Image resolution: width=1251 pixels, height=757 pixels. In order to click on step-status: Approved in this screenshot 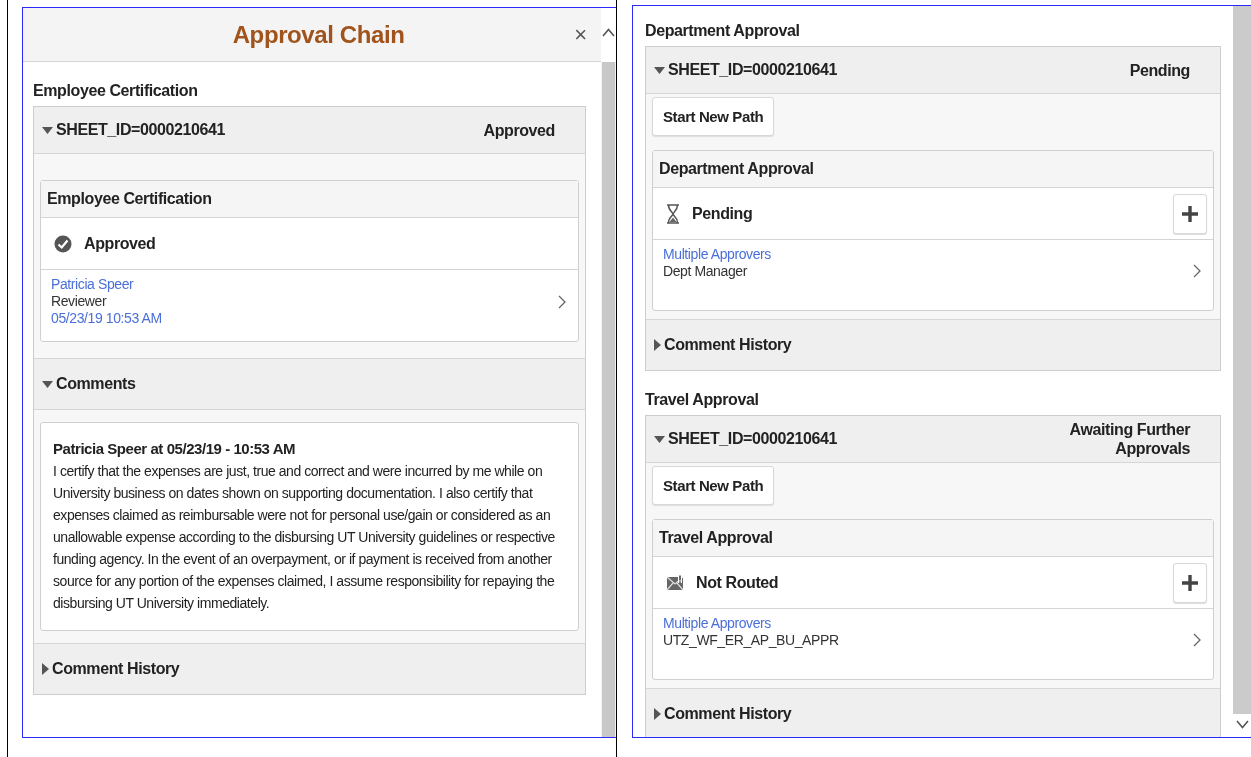, I will do `click(120, 243)`.